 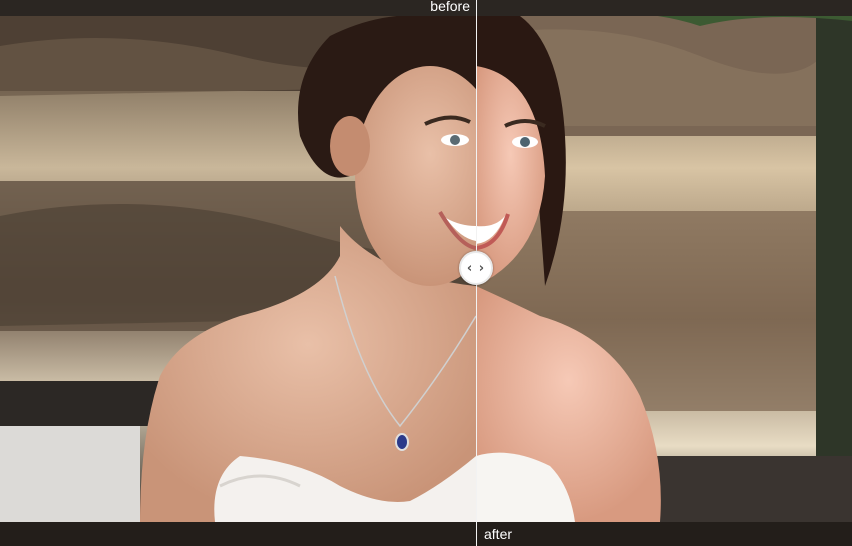 I want to click on after-label: after, so click(x=498, y=534).